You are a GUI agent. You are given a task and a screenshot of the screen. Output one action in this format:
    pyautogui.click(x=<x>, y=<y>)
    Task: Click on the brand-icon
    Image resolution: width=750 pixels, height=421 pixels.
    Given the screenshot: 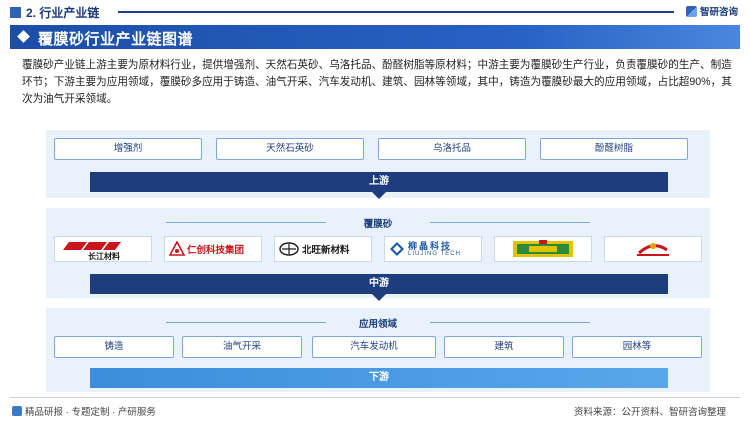 What is the action you would take?
    pyautogui.click(x=691, y=11)
    